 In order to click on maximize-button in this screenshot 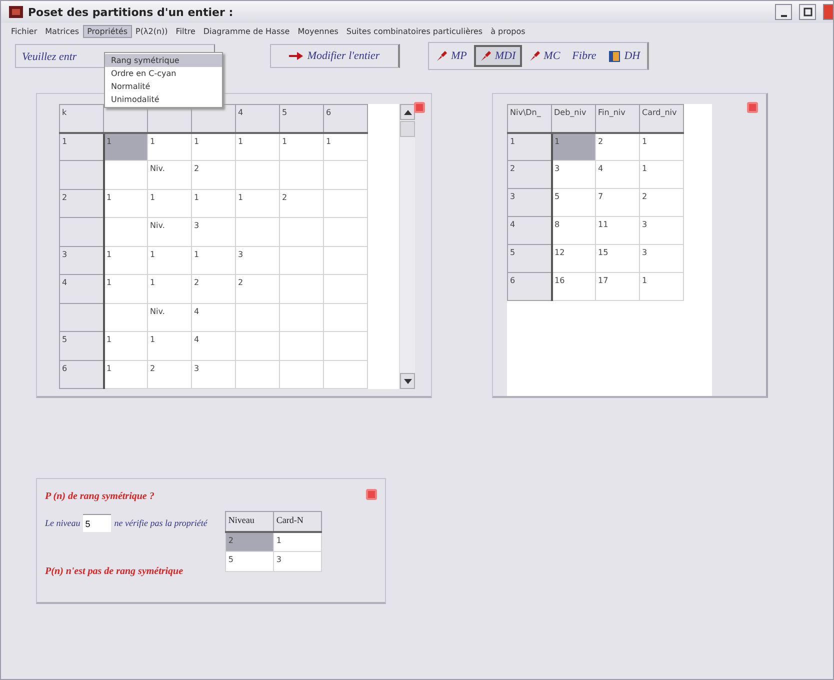, I will do `click(807, 12)`.